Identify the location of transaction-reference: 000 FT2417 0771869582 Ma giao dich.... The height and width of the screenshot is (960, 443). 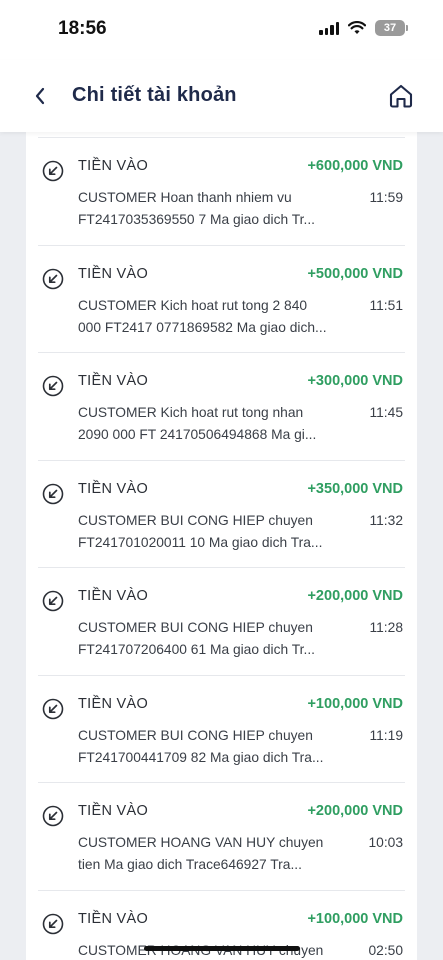
(202, 327).